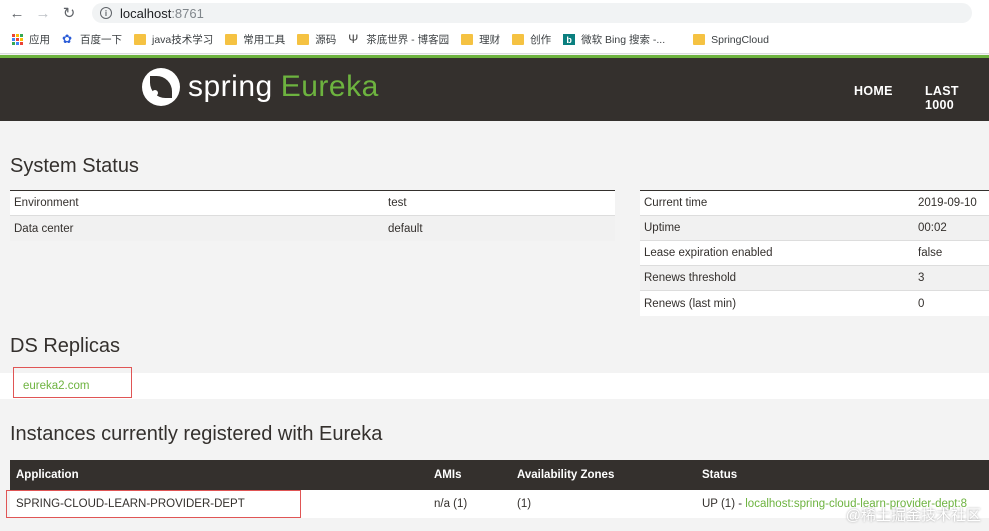 The height and width of the screenshot is (531, 989). Describe the element at coordinates (930, 253) in the screenshot. I see `lease-value: false` at that location.